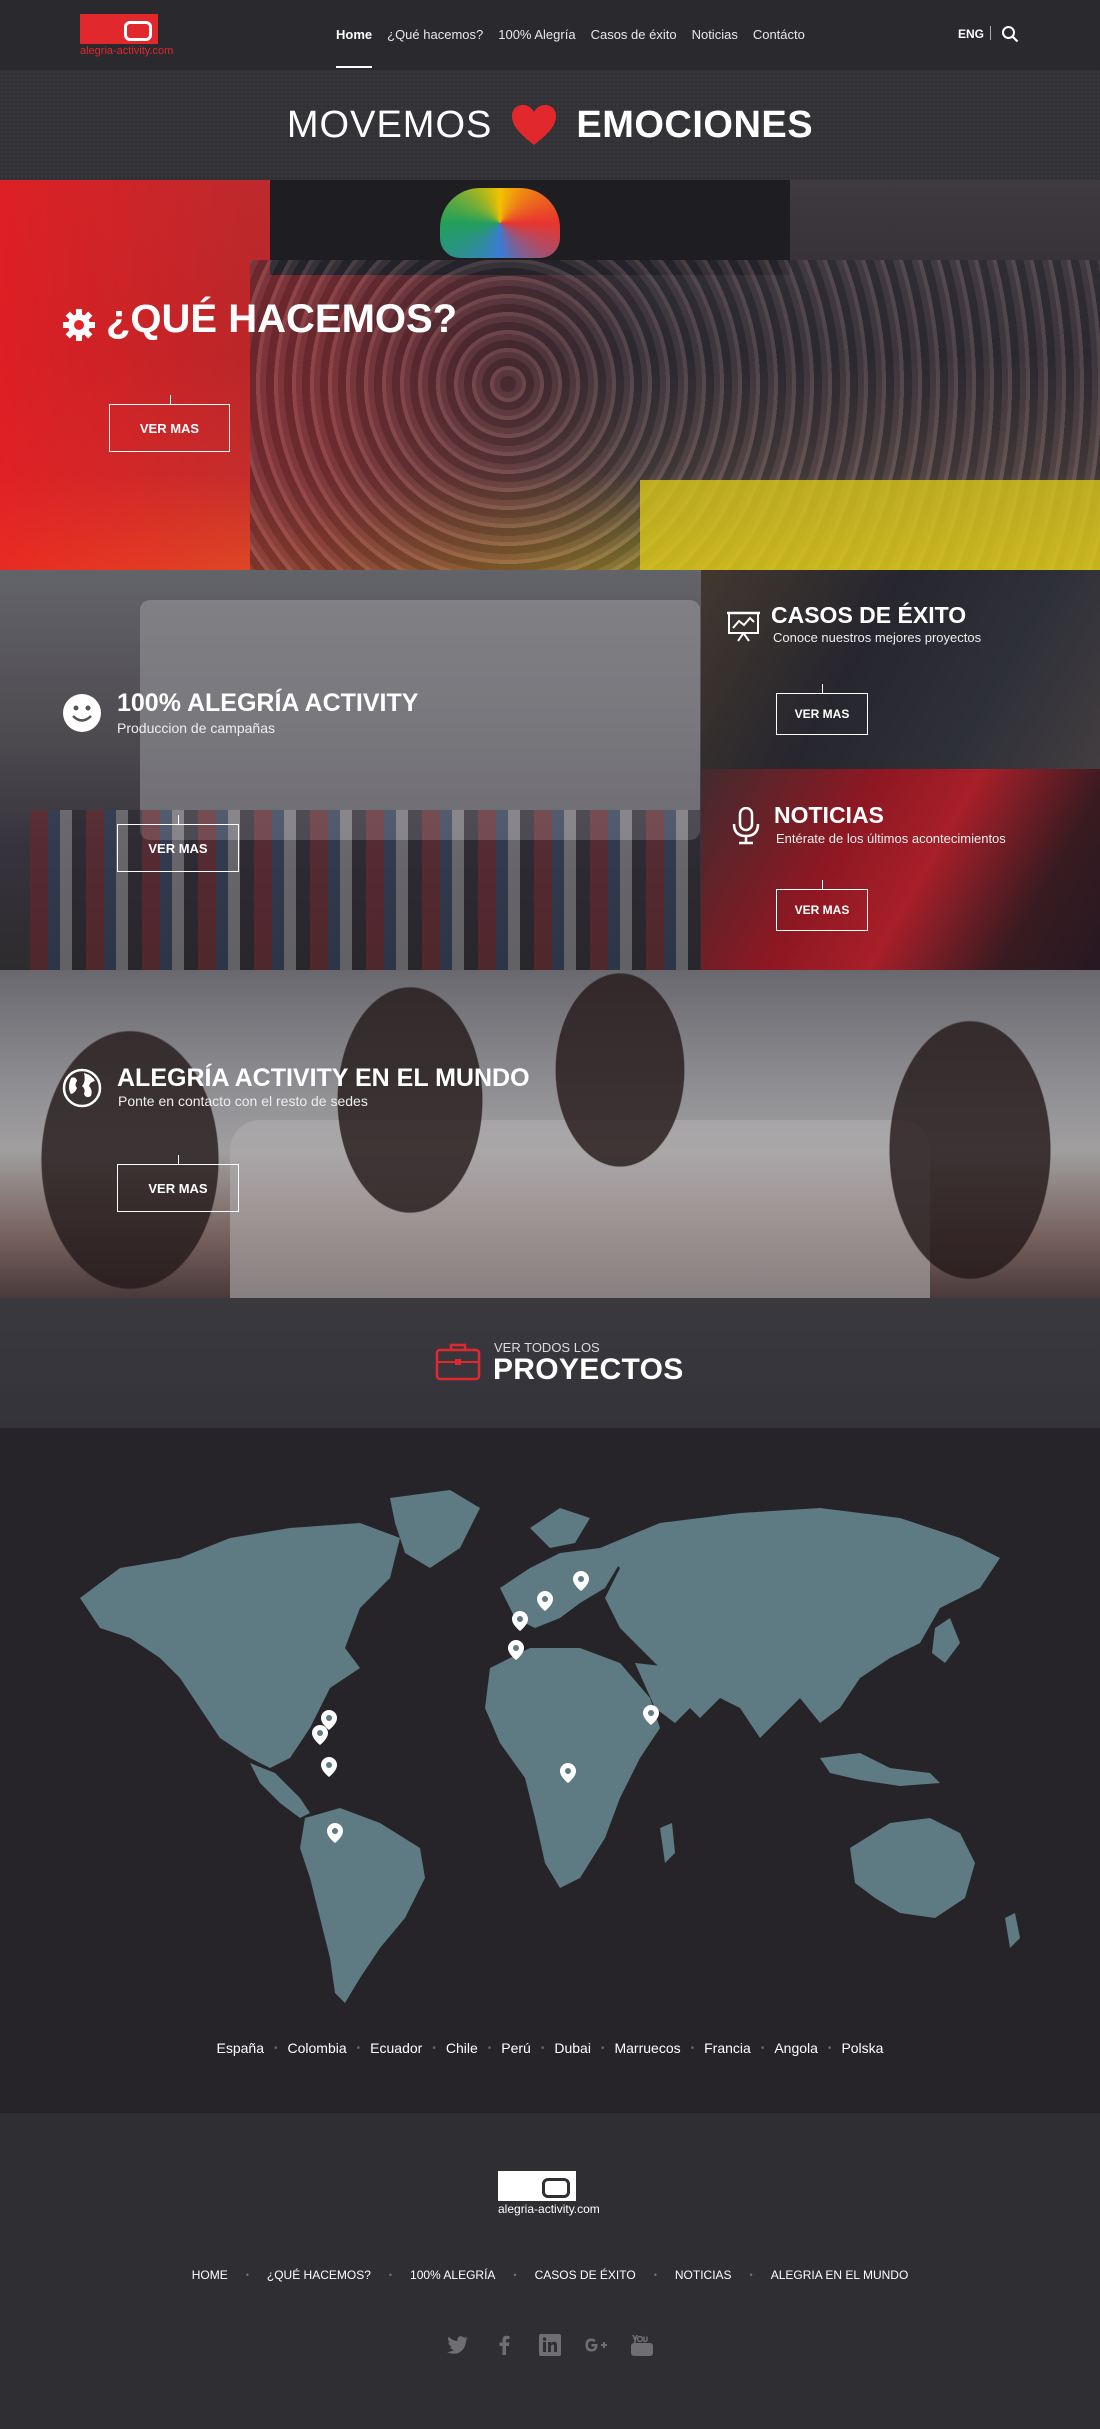  I want to click on linkedin-icon, so click(550, 2345).